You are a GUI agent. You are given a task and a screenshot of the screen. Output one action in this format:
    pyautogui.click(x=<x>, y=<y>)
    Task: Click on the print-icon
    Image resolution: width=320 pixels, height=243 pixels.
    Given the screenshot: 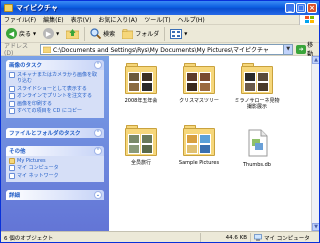 What is the action you would take?
    pyautogui.click(x=12, y=103)
    